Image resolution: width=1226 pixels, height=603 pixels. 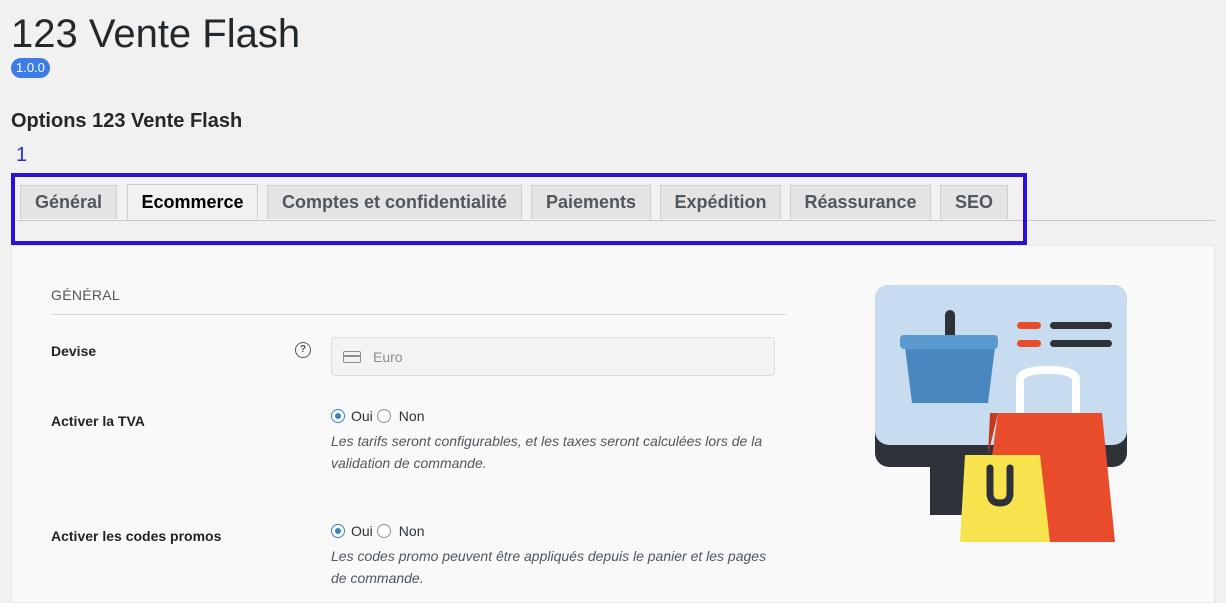 I want to click on promo-label: Activer les codes promos, so click(x=136, y=536).